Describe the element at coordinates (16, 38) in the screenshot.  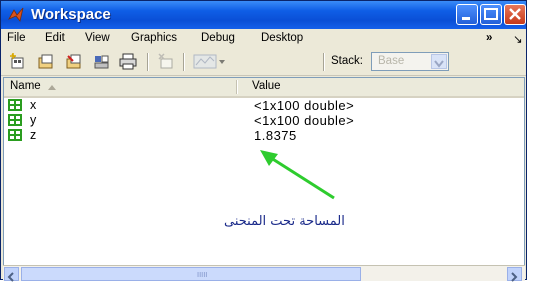
I see `menu-file: File` at that location.